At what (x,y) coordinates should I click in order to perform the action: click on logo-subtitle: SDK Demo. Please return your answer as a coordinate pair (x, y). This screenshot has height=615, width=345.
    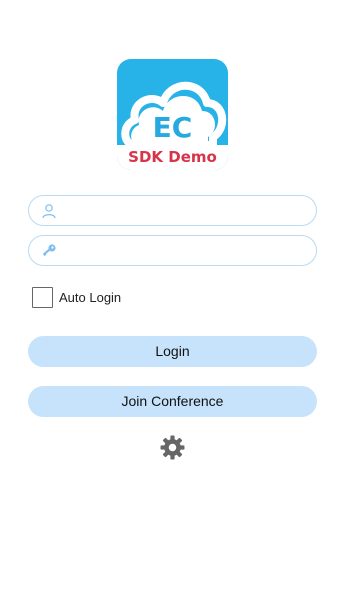
    Looking at the image, I should click on (172, 157).